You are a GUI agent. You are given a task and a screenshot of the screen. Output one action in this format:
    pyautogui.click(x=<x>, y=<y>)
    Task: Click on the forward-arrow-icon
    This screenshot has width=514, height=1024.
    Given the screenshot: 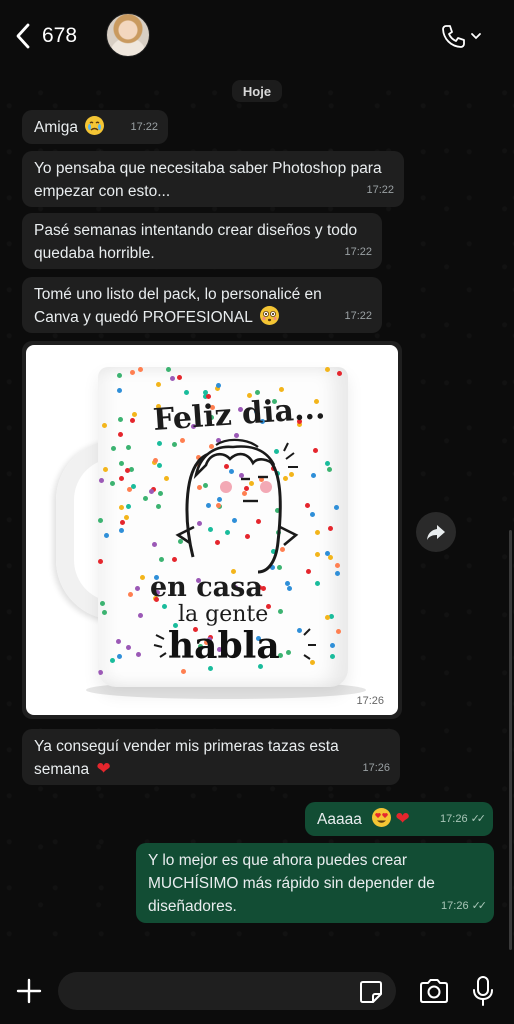 What is the action you would take?
    pyautogui.click(x=436, y=532)
    